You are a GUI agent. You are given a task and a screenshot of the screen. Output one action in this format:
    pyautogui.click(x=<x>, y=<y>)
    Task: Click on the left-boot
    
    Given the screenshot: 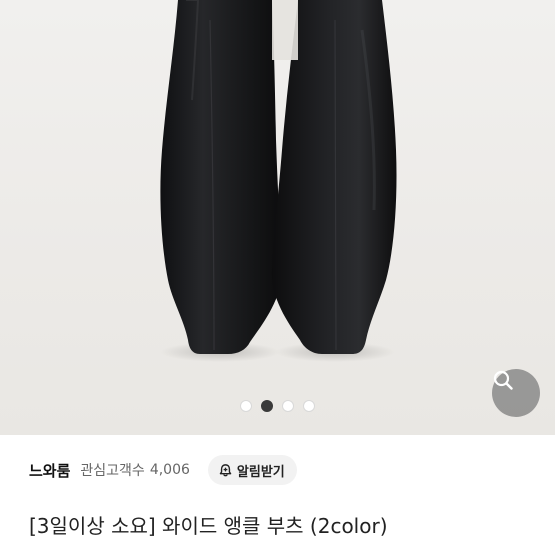 What is the action you would take?
    pyautogui.click(x=221, y=177)
    